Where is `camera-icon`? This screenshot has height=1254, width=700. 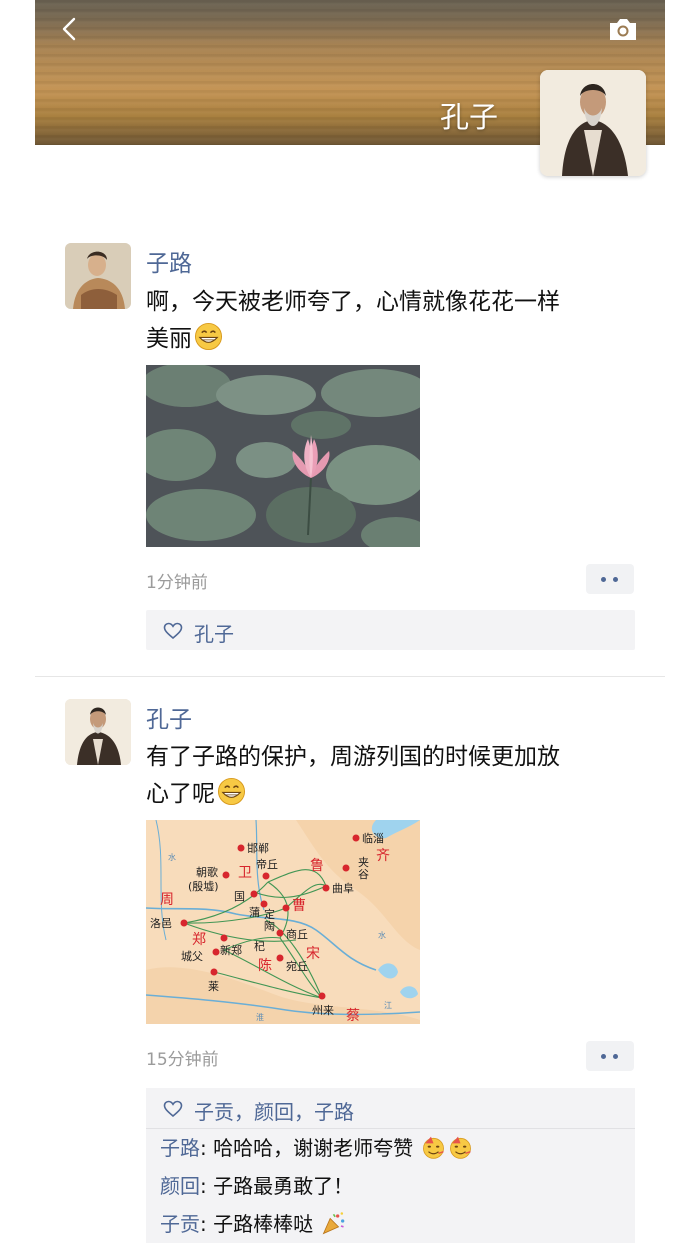 camera-icon is located at coordinates (623, 29).